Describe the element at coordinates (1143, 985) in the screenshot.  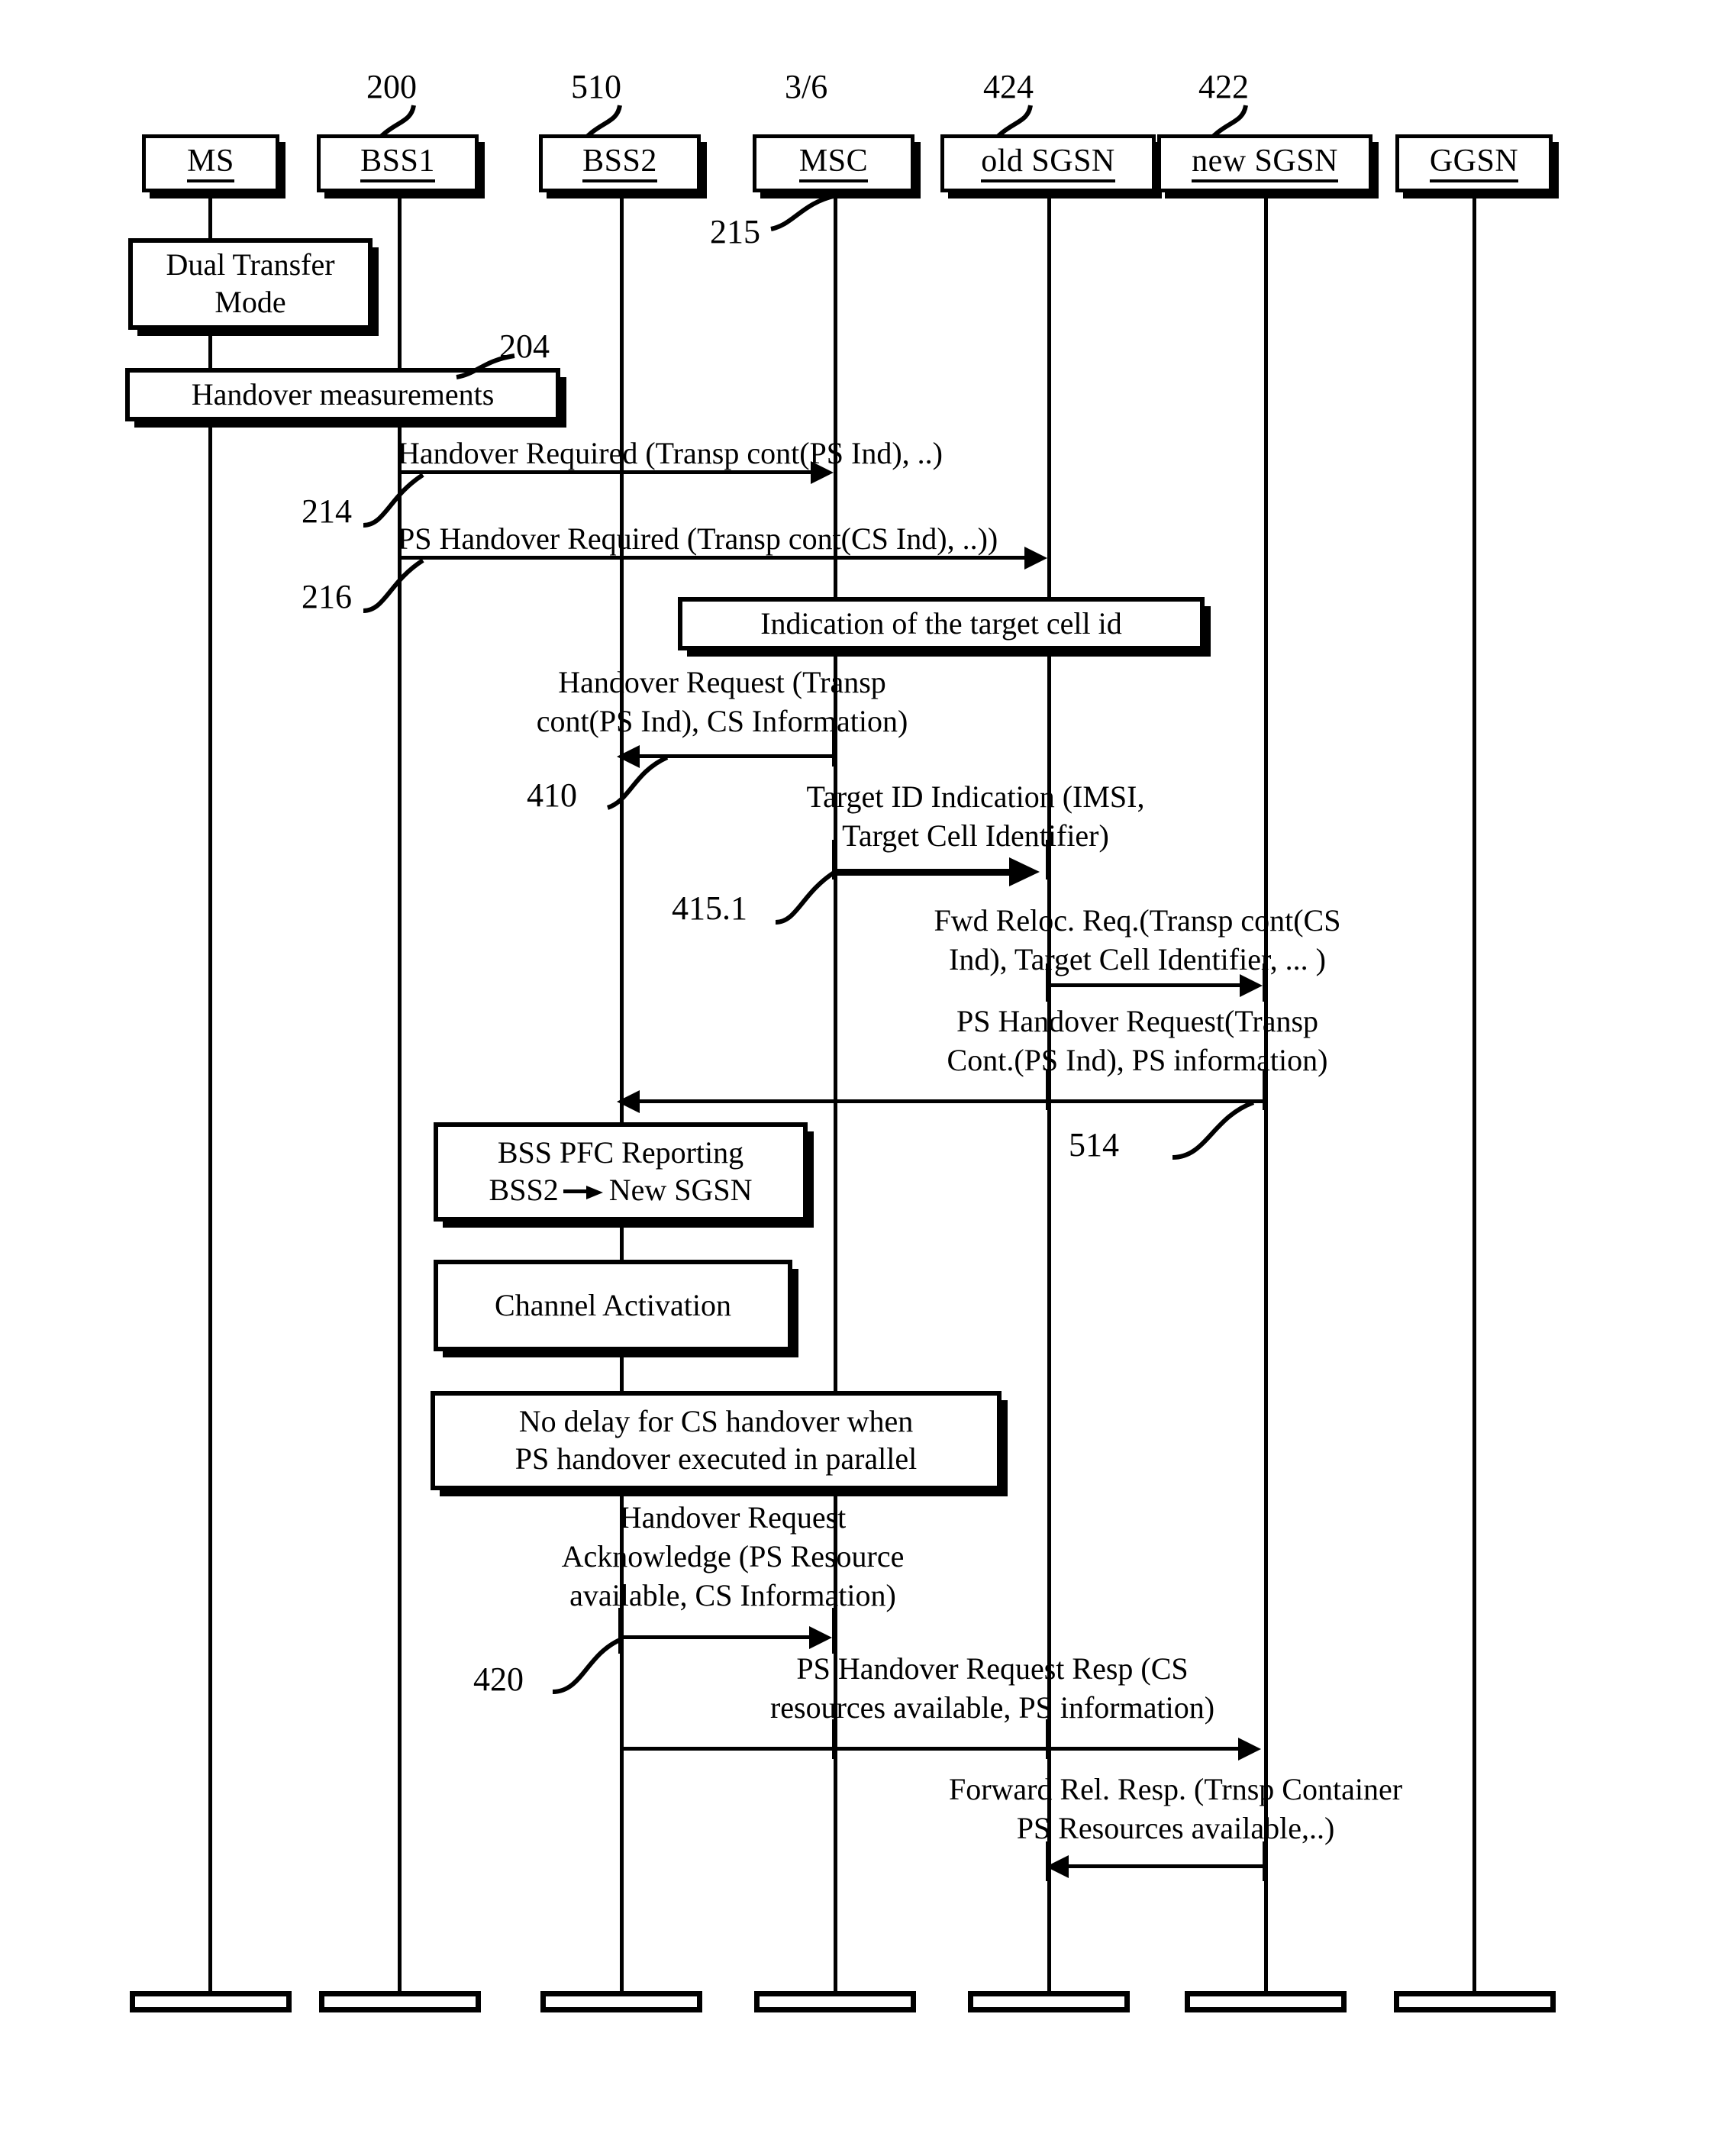
I see `msg-arrow-fwd-reloc-req` at that location.